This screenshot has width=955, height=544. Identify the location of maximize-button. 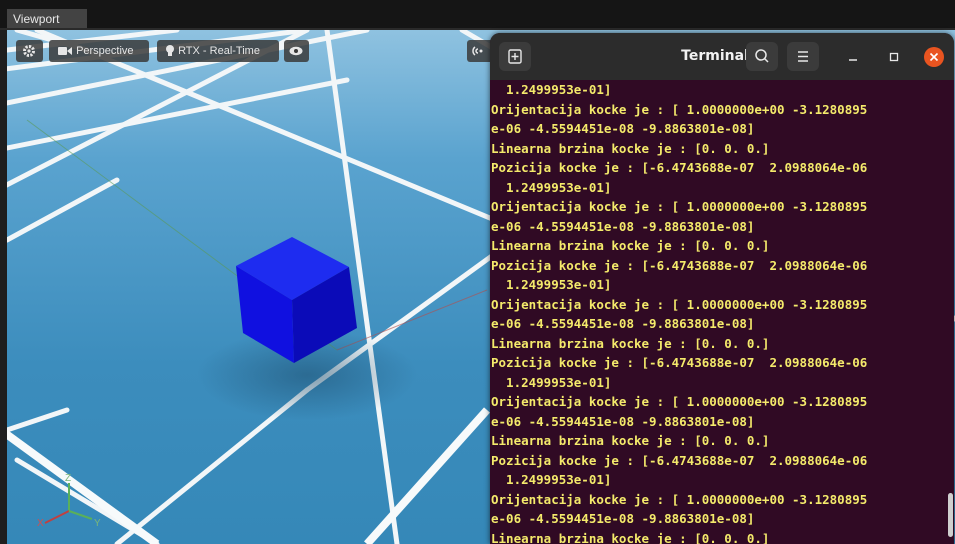
(894, 57).